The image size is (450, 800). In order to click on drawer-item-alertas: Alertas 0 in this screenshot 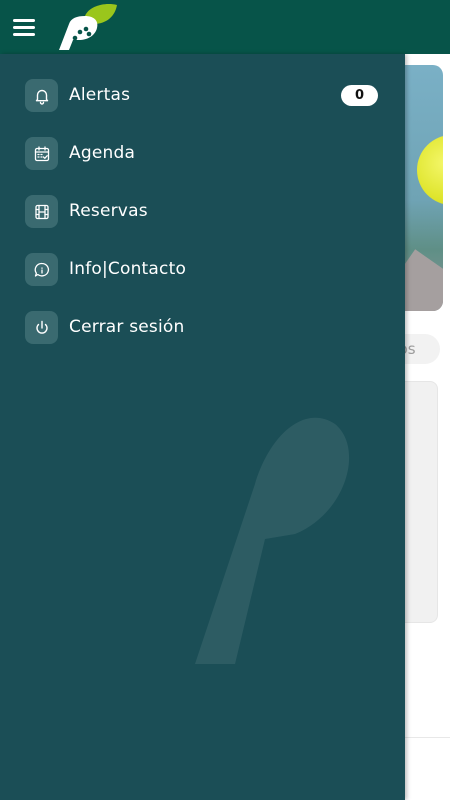, I will do `click(202, 95)`.